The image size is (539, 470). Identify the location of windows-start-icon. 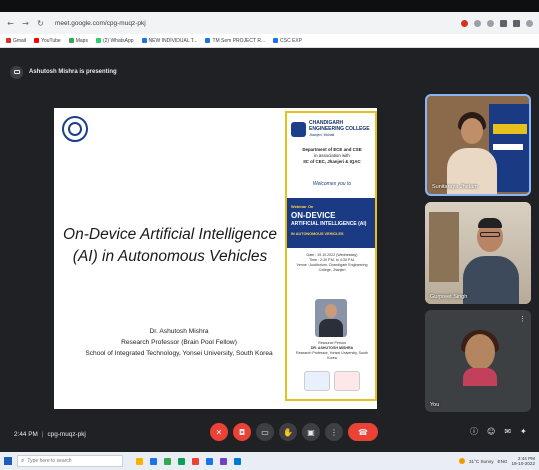
(8, 461).